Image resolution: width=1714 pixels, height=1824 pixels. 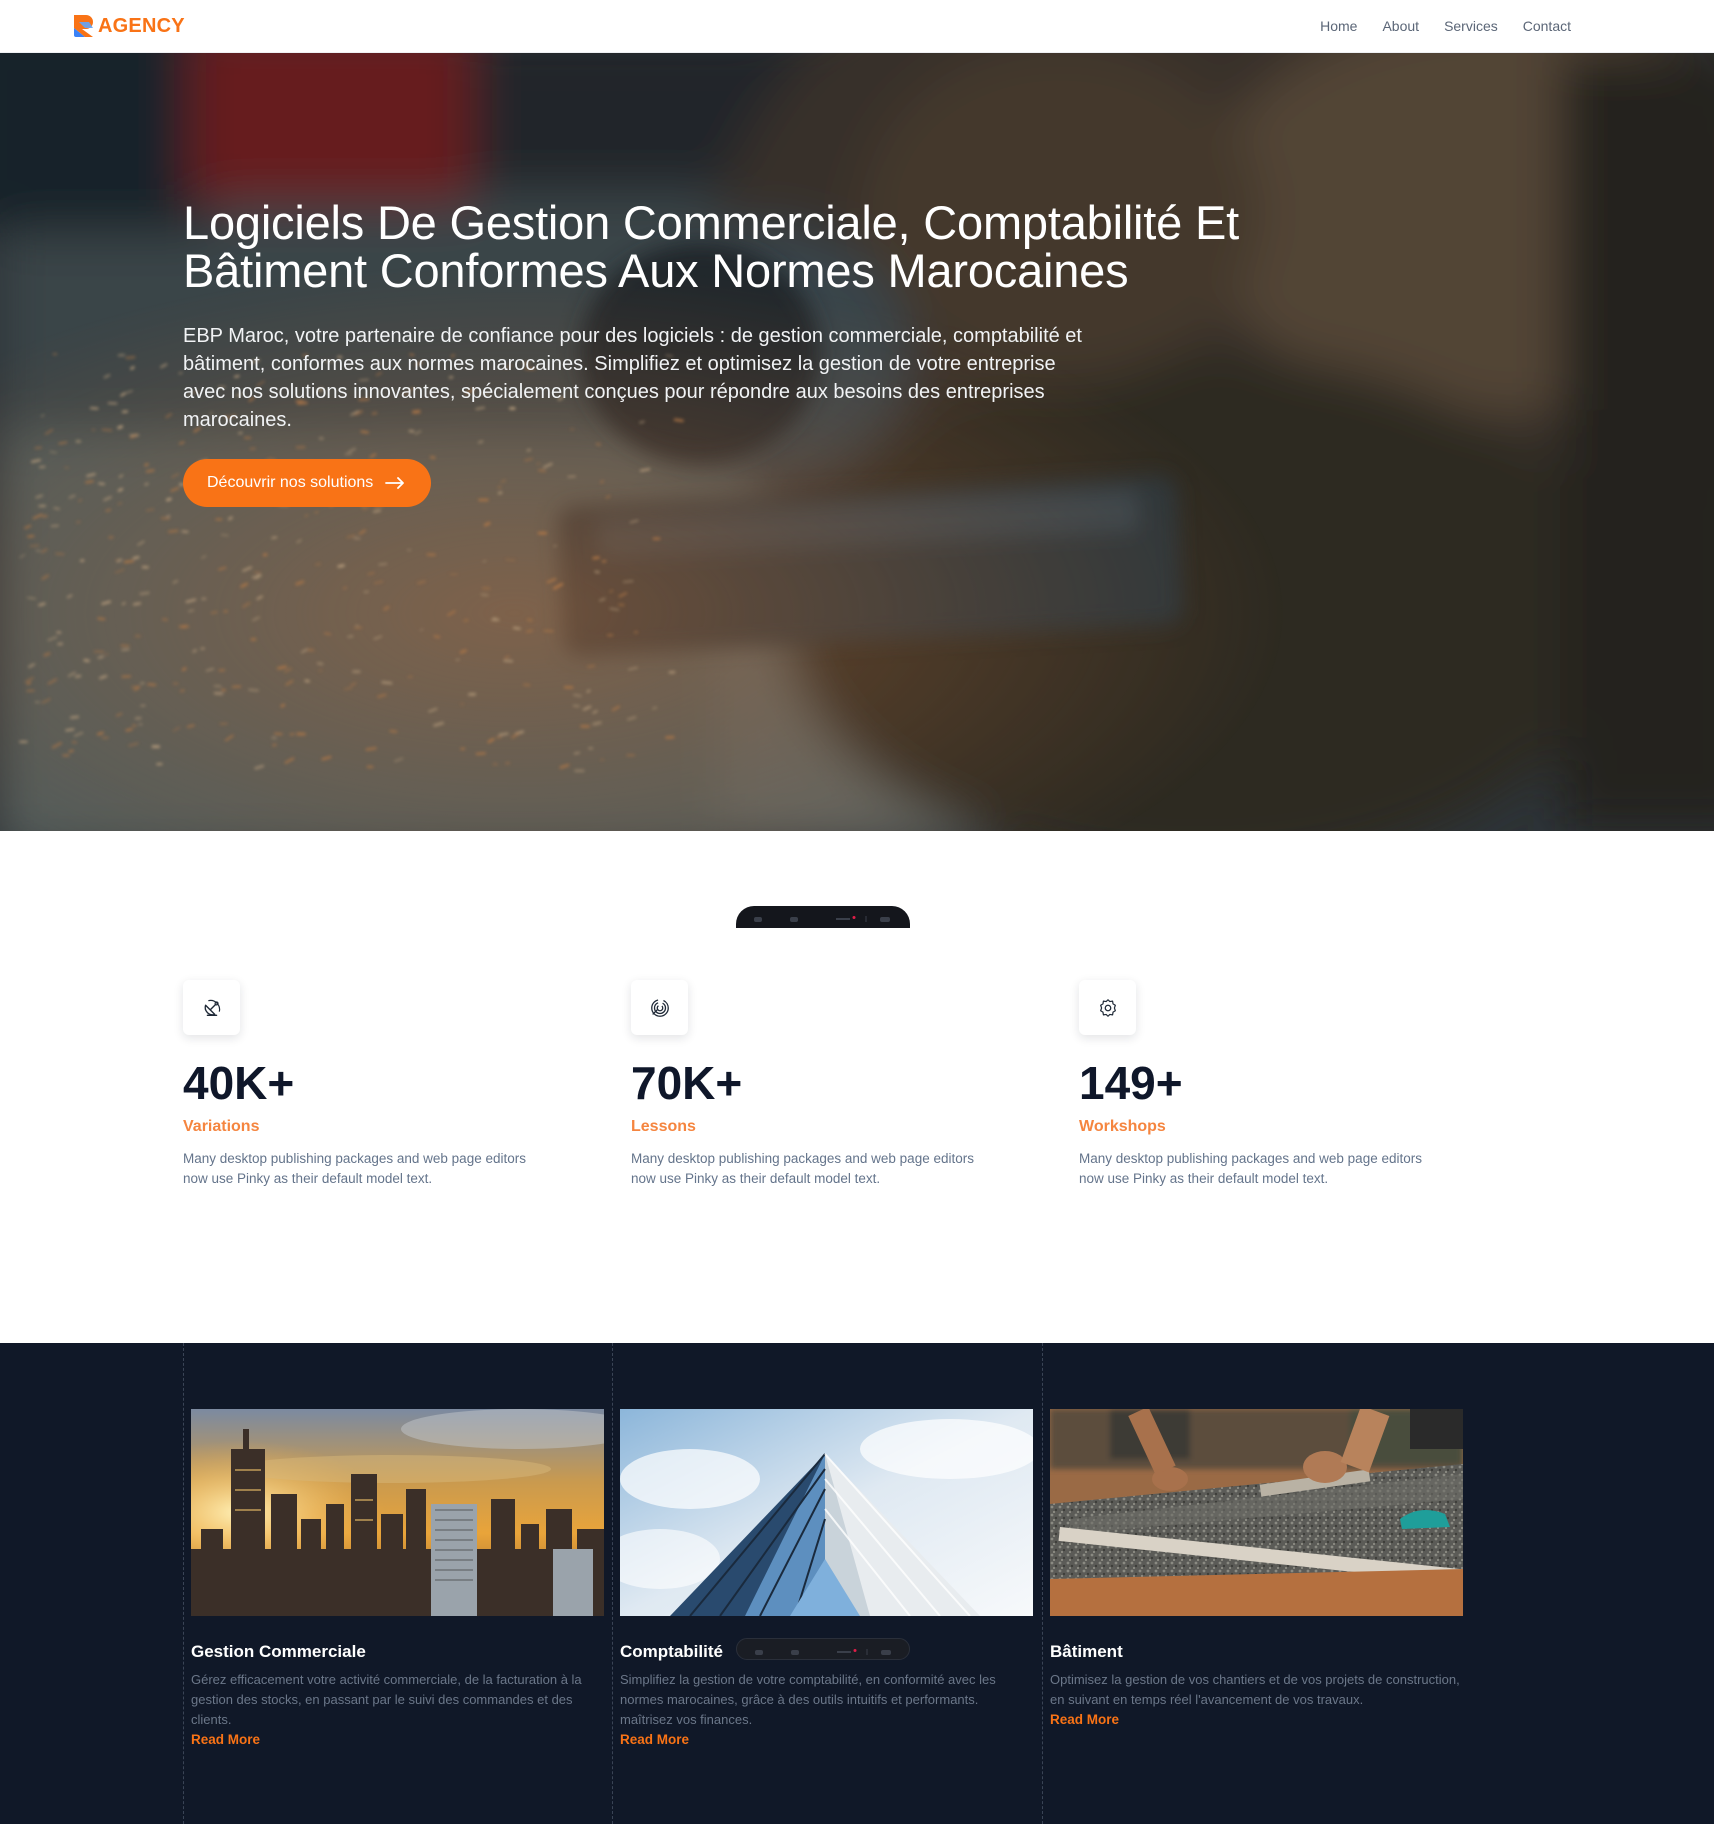 I want to click on nav-about: About, so click(x=1400, y=26).